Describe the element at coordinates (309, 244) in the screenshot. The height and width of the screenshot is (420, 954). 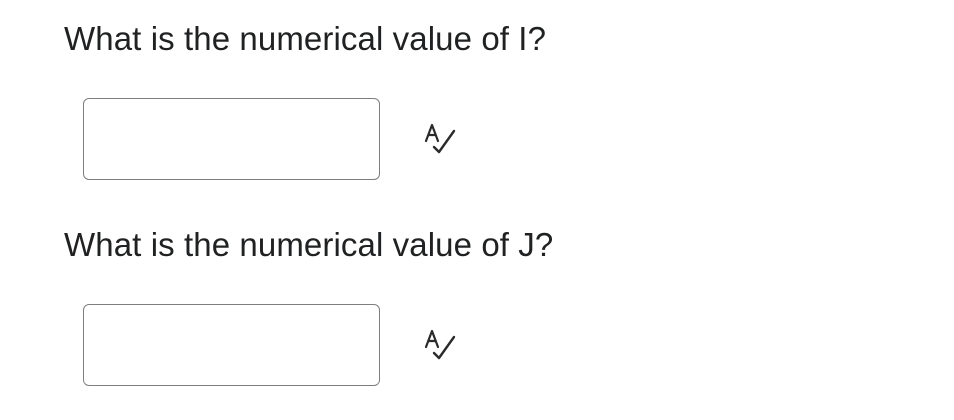
I see `question-prompt: What is the numerical value of J?` at that location.